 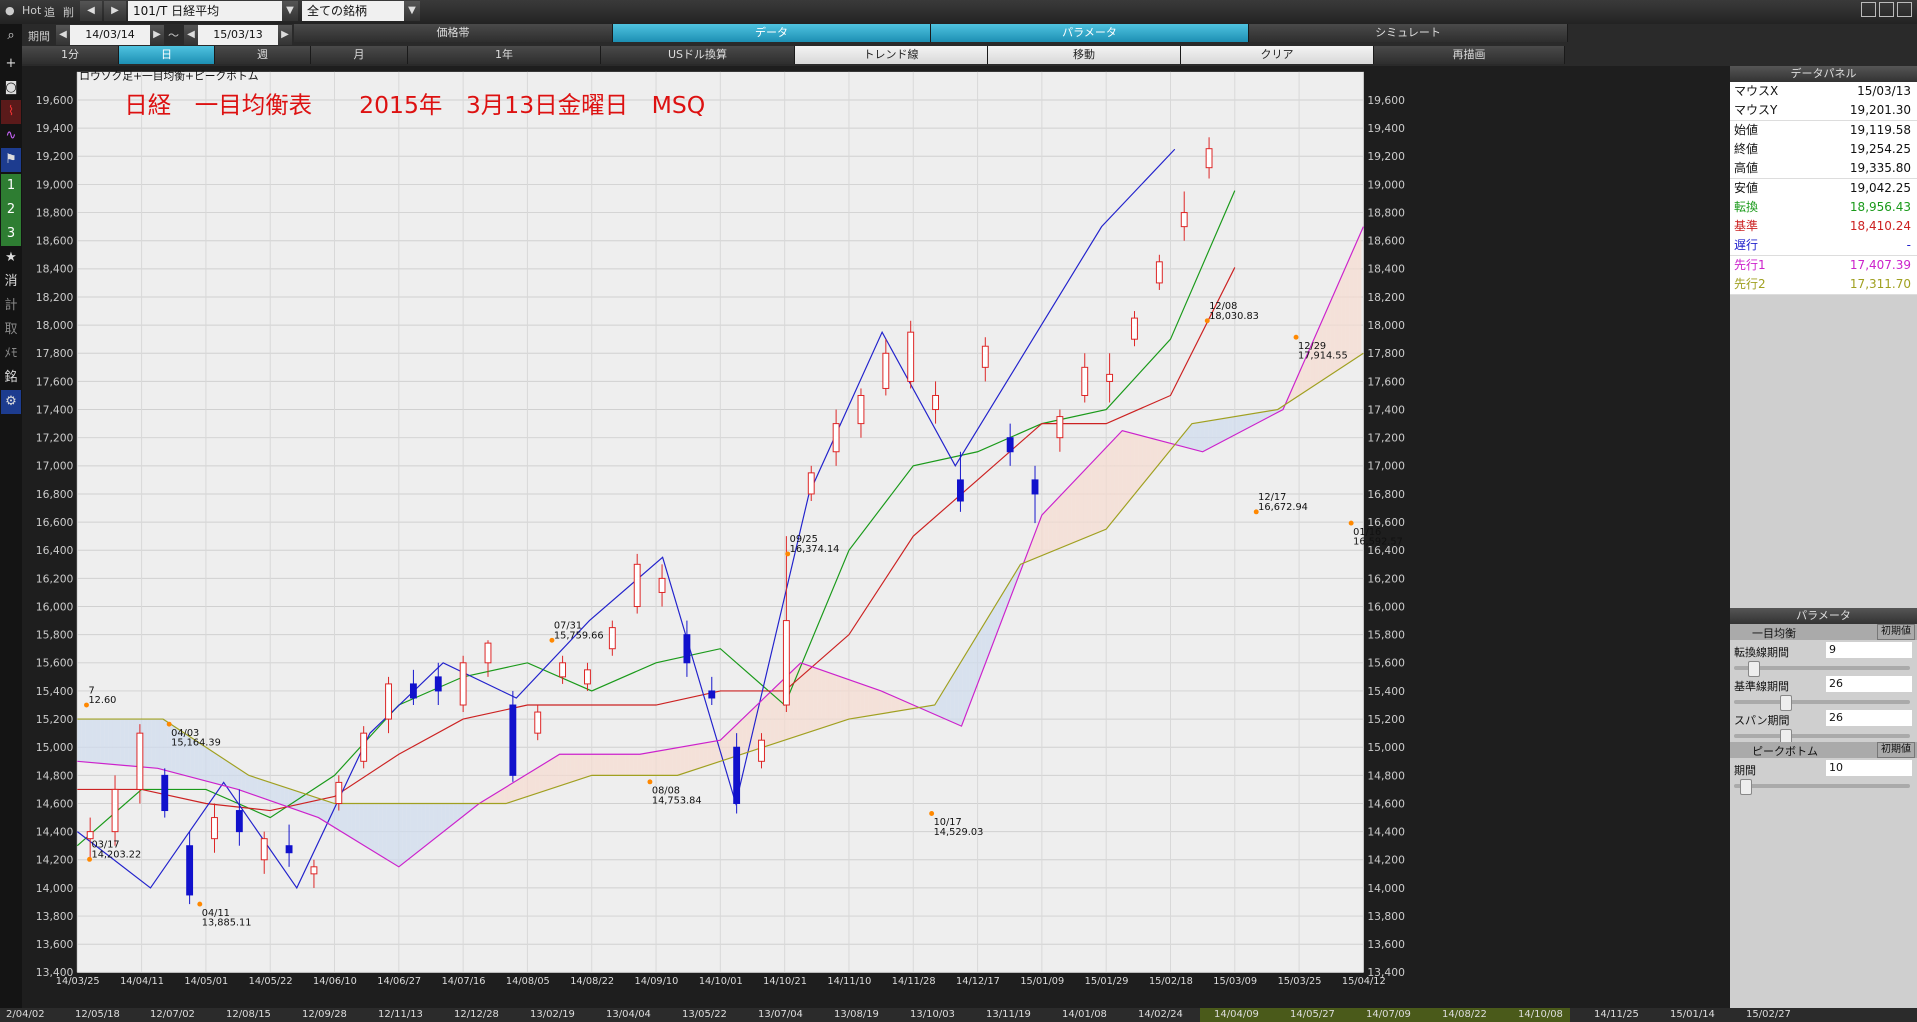 I want to click on maximize-icon, so click(x=1886, y=9).